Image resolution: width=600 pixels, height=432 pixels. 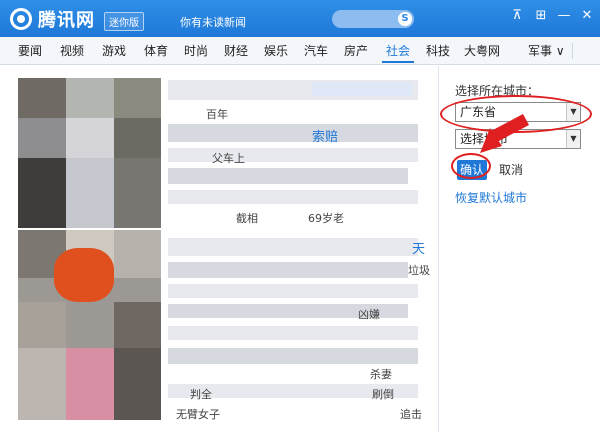 I want to click on article-fragment: 追击, so click(x=411, y=414).